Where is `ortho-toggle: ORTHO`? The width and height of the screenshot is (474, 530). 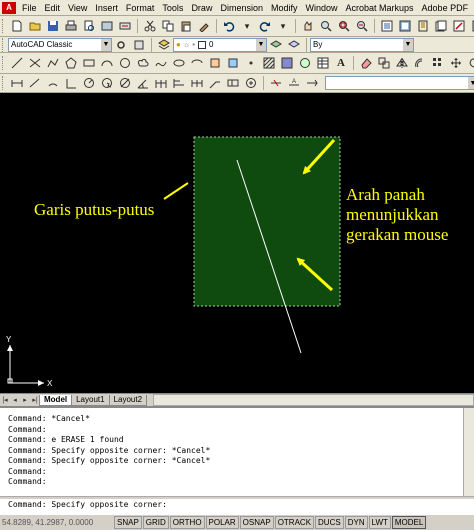 ortho-toggle: ORTHO is located at coordinates (187, 522).